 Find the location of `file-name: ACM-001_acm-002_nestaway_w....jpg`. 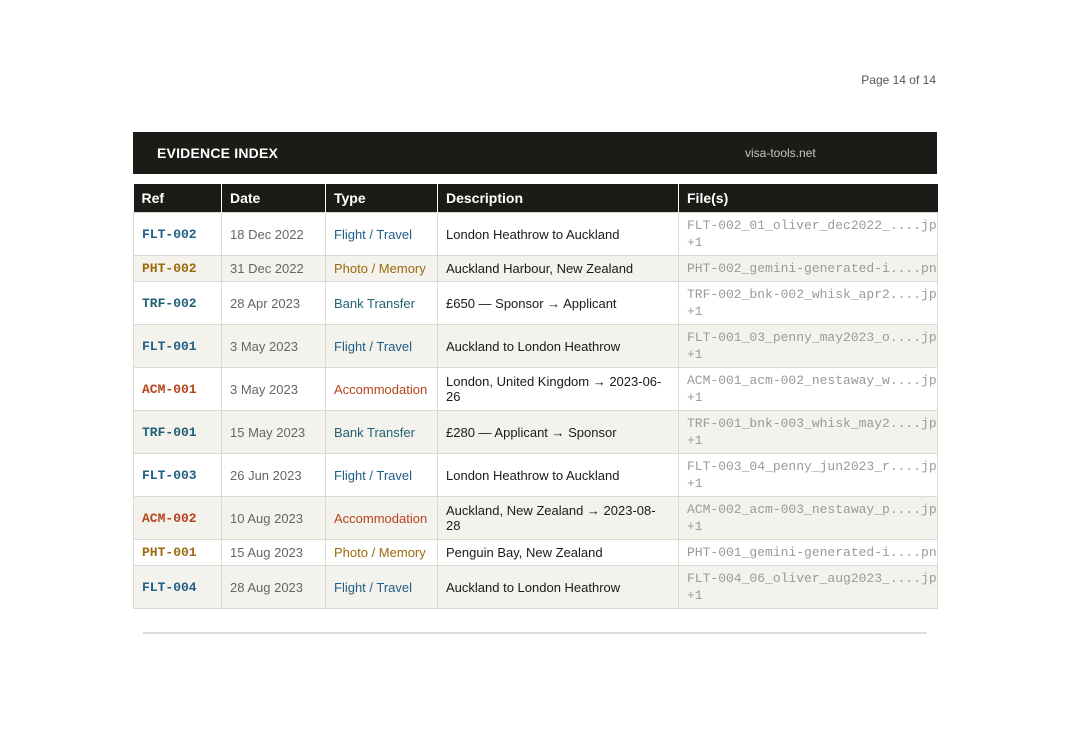

file-name: ACM-001_acm-002_nestaway_w....jpg is located at coordinates (812, 380).